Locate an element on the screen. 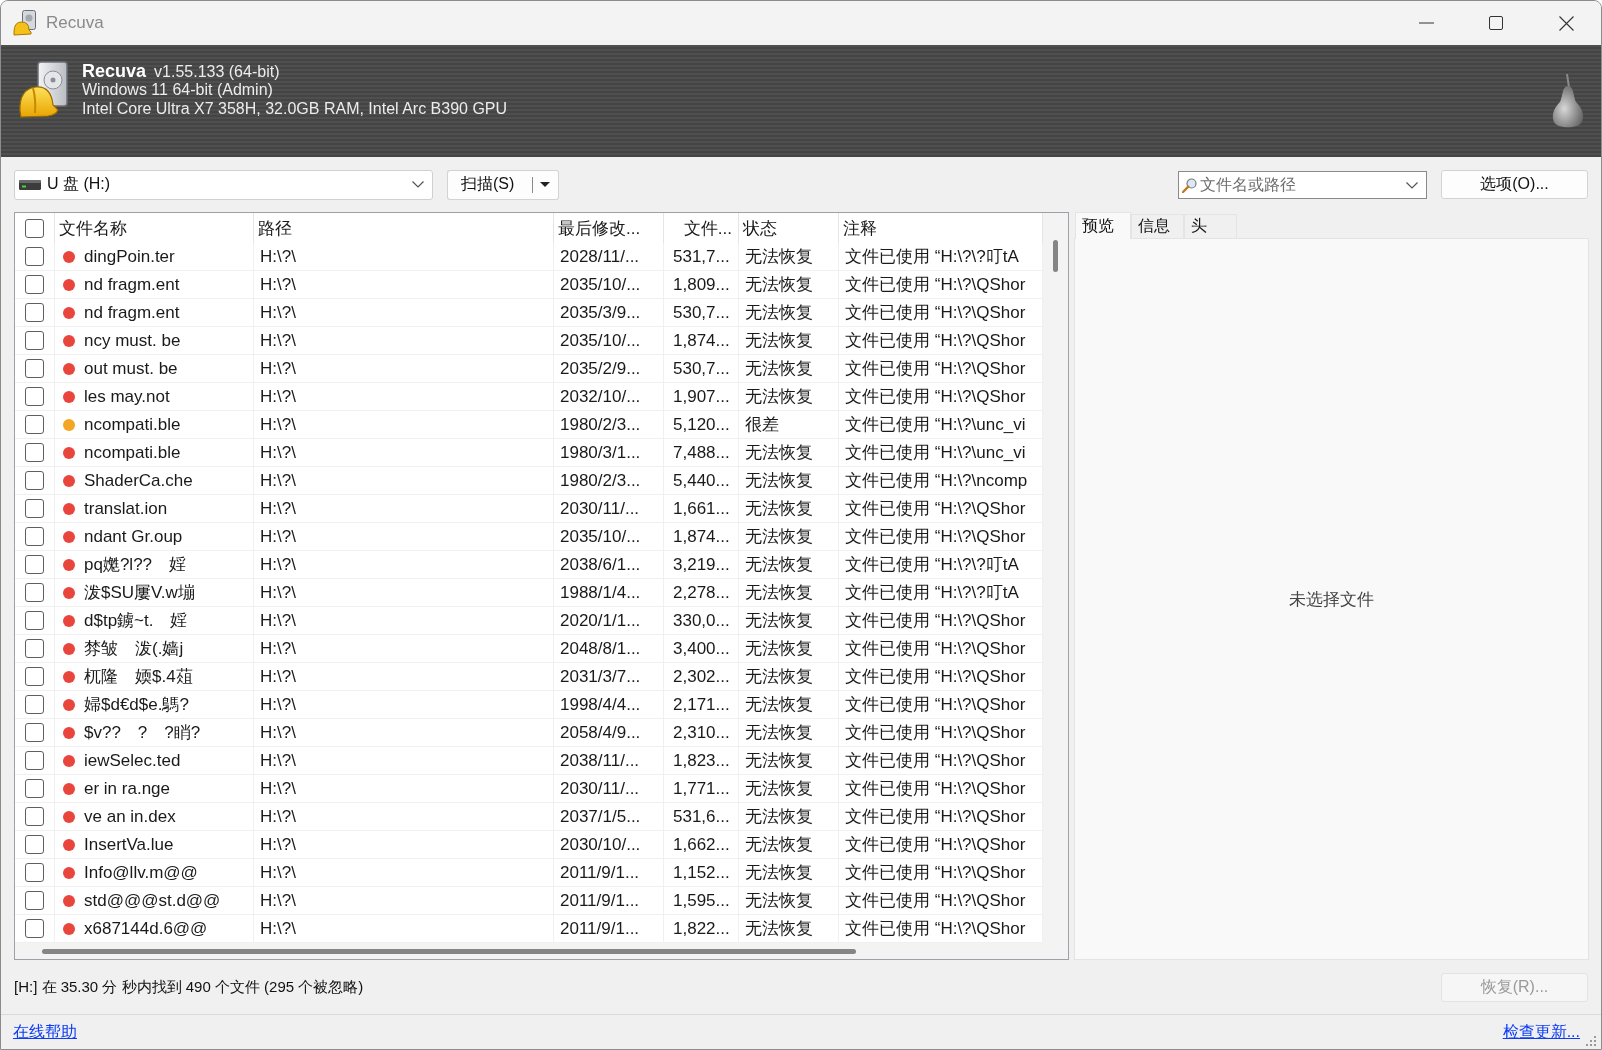  minimize-icon is located at coordinates (1426, 23).